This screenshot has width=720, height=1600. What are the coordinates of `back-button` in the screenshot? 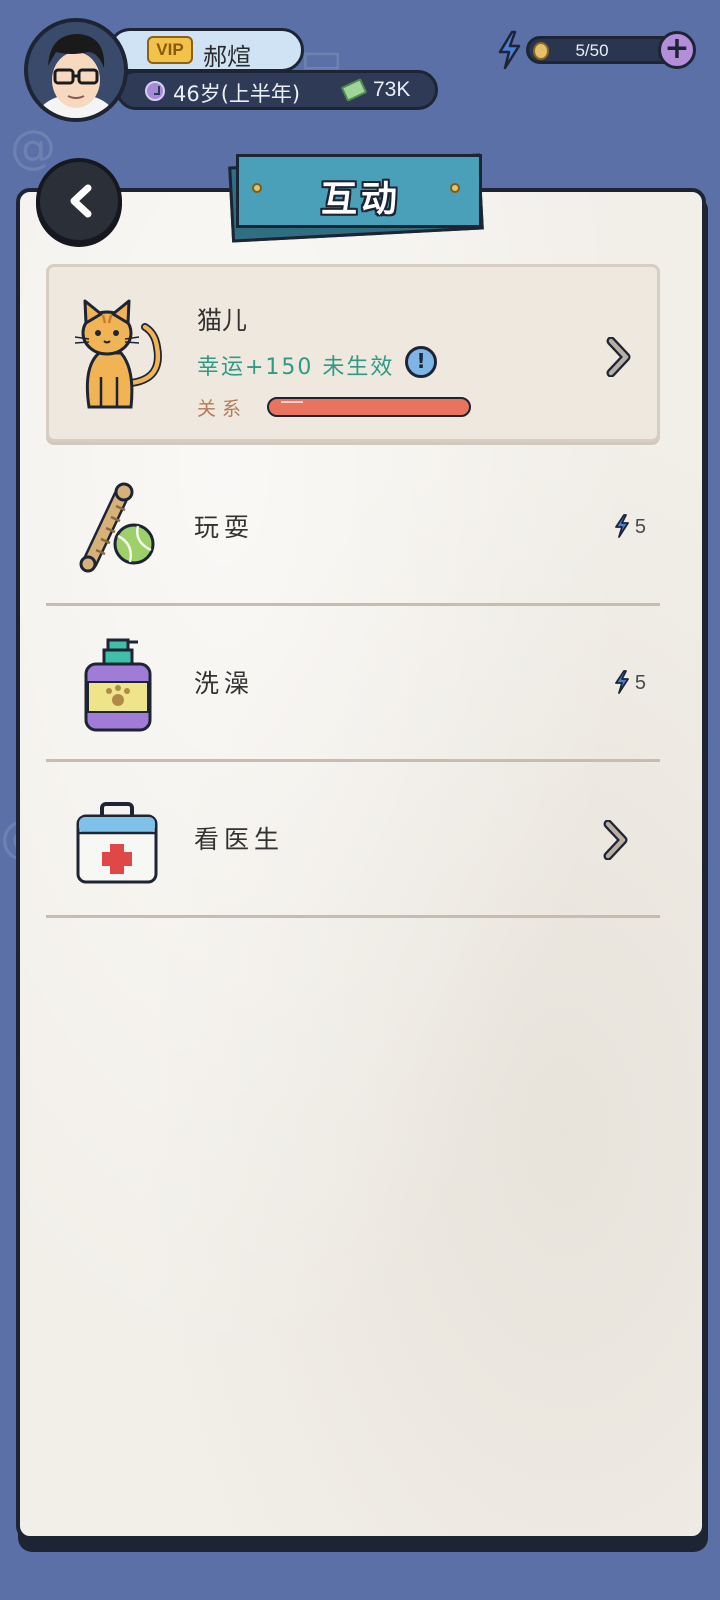 It's located at (79, 201).